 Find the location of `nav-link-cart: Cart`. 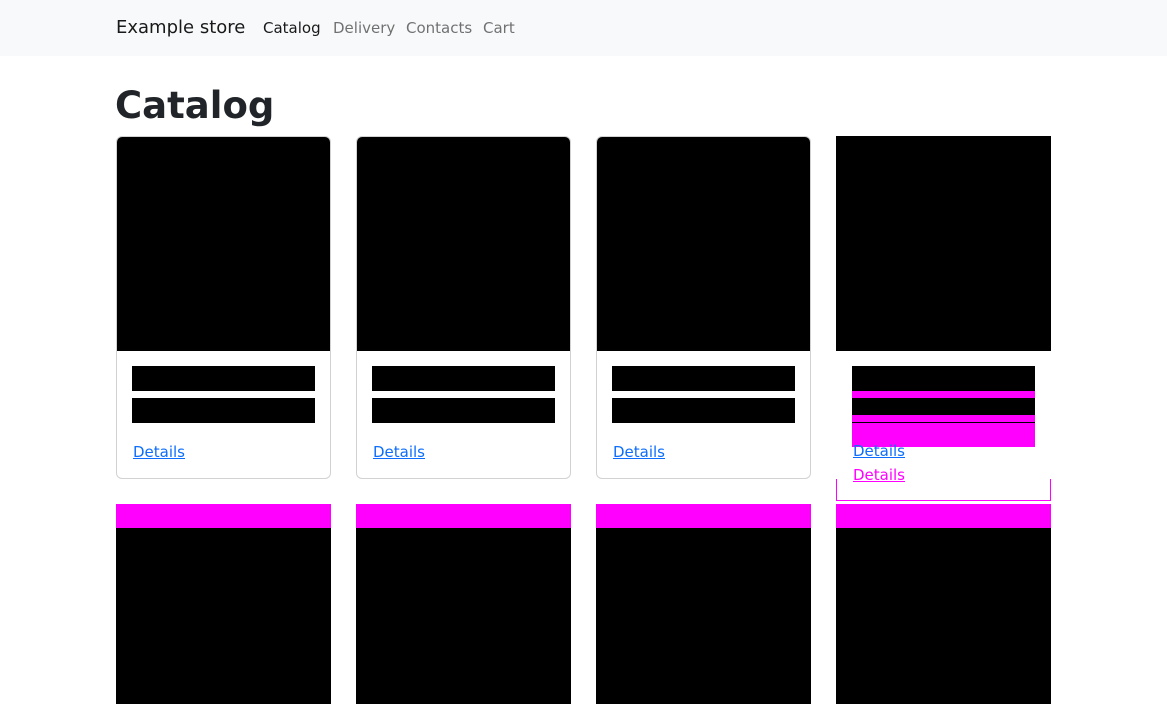

nav-link-cart: Cart is located at coordinates (499, 28).